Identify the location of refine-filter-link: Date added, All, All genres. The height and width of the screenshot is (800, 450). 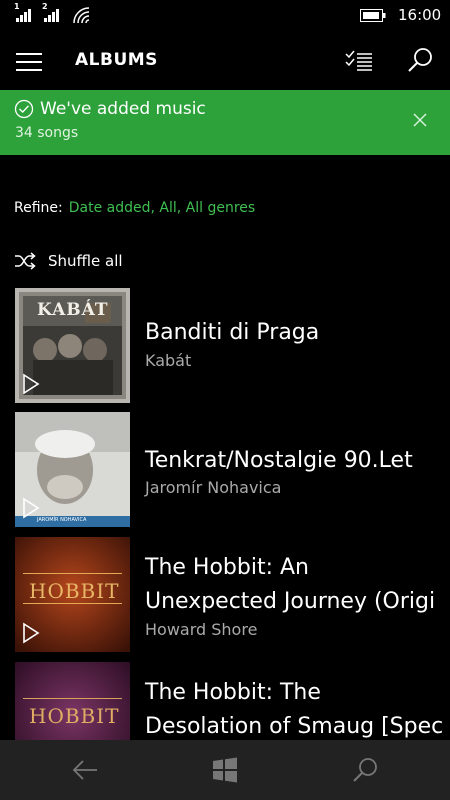
(162, 208).